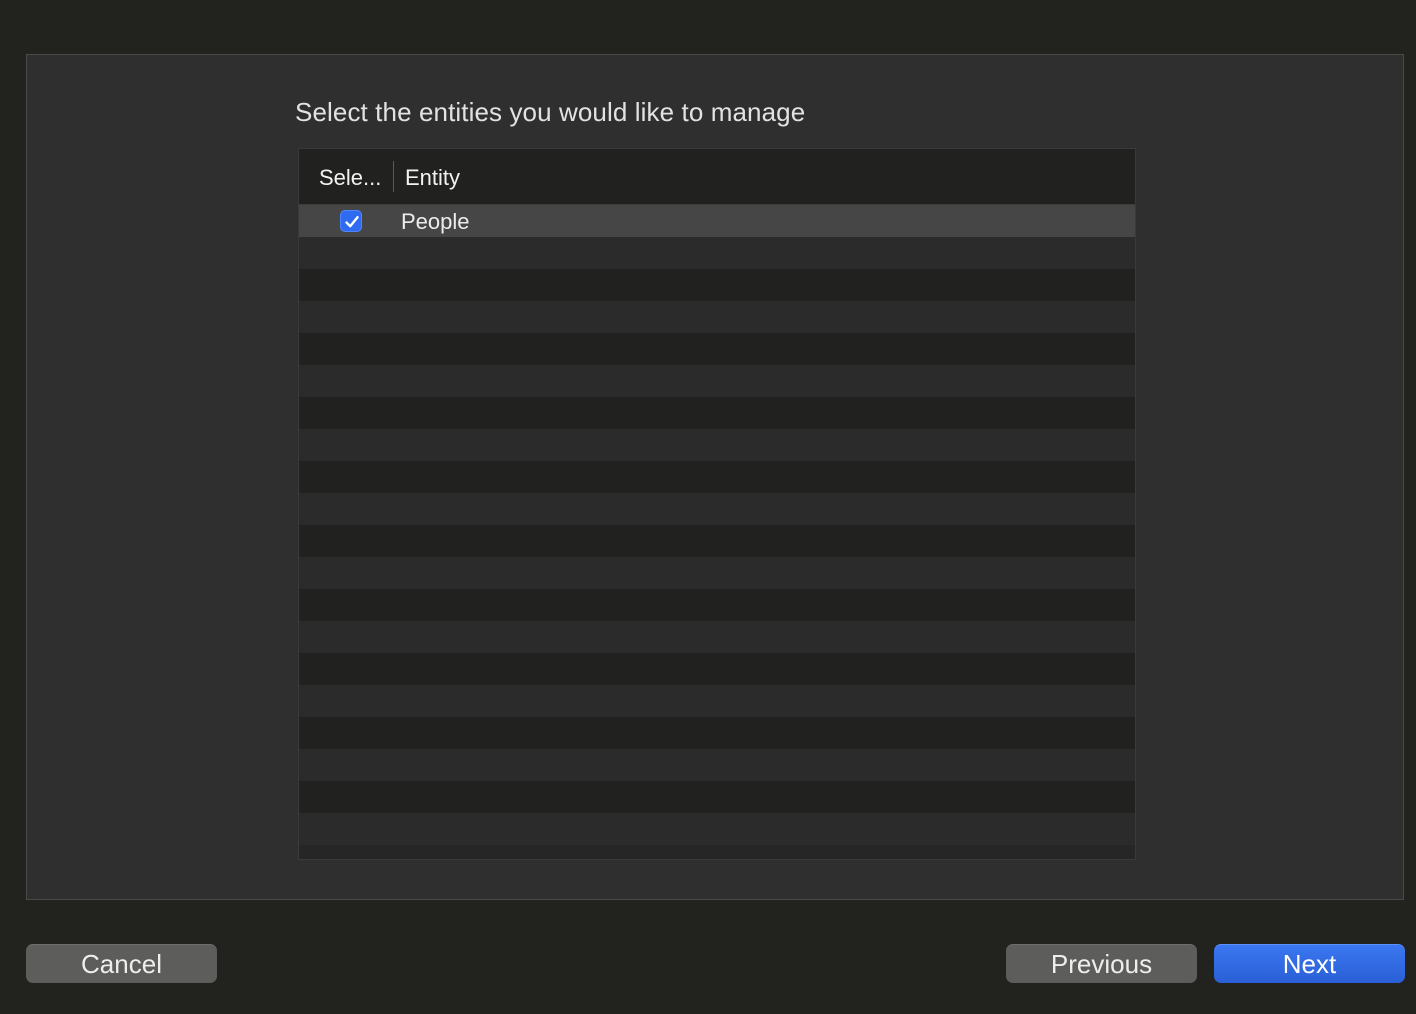  I want to click on table-header: Sele... Entity, so click(717, 177).